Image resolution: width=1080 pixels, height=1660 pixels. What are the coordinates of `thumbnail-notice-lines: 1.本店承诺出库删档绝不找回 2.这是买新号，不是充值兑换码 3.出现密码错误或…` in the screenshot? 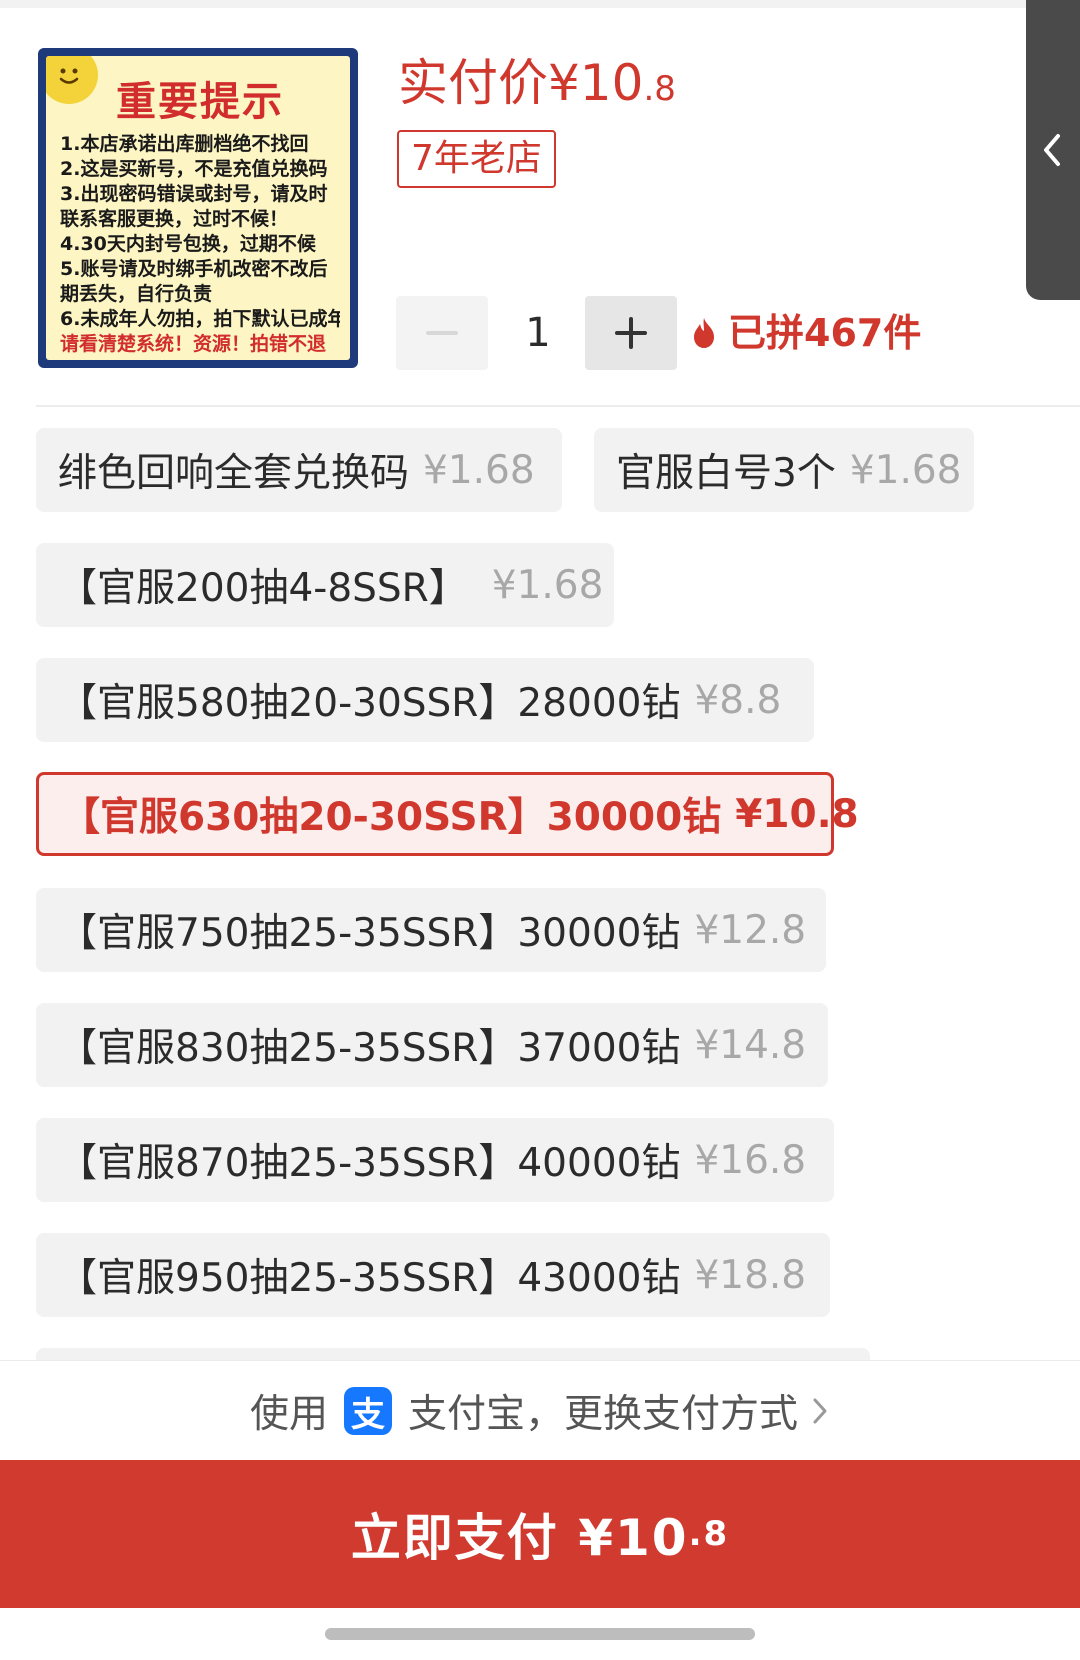 It's located at (200, 244).